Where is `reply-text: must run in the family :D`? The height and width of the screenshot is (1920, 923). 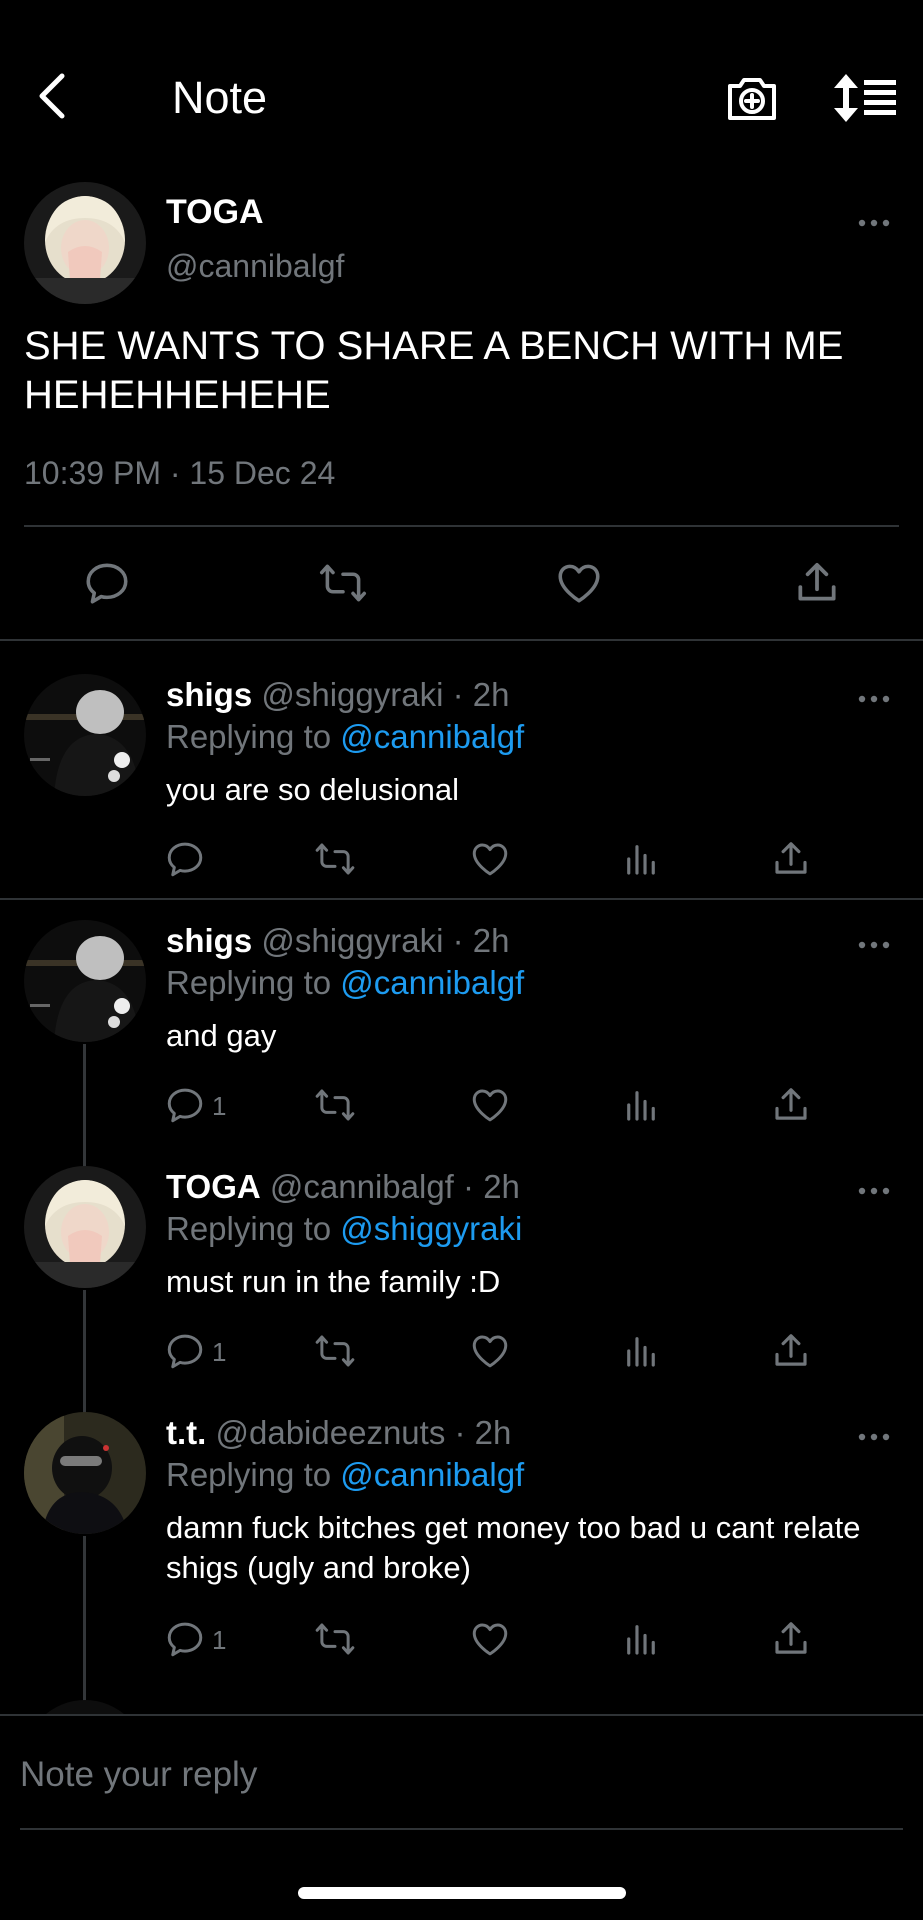 reply-text: must run in the family :D is located at coordinates (333, 1281).